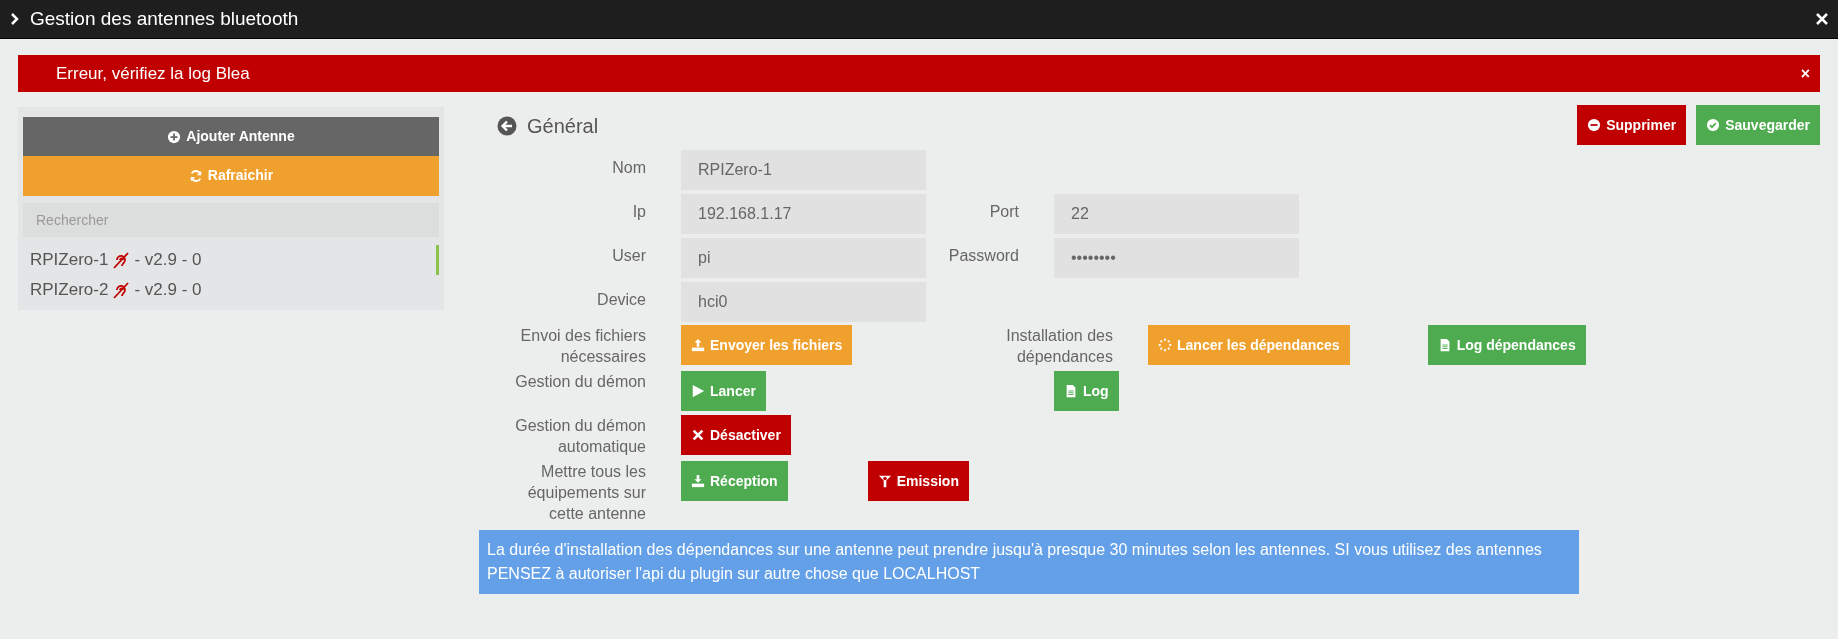 The width and height of the screenshot is (1838, 639). Describe the element at coordinates (1071, 391) in the screenshot. I see `file-icon` at that location.